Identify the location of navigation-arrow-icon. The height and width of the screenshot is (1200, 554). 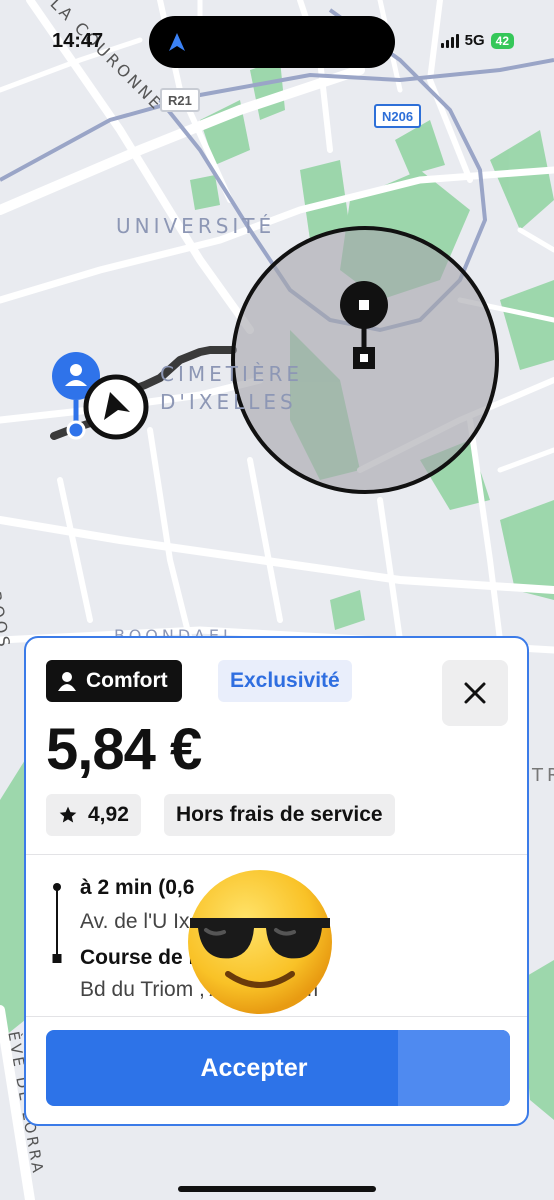
(177, 42).